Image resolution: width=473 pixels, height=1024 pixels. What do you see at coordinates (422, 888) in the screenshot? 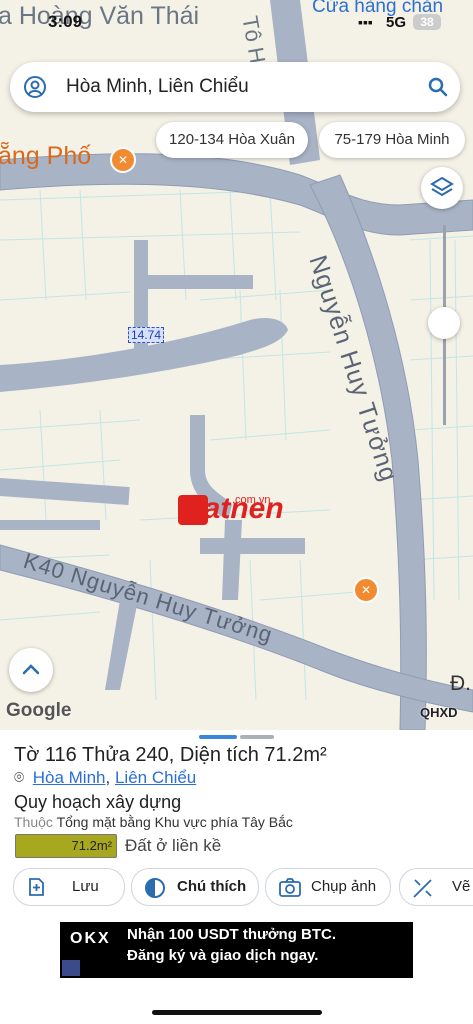
I see `draw-icon` at bounding box center [422, 888].